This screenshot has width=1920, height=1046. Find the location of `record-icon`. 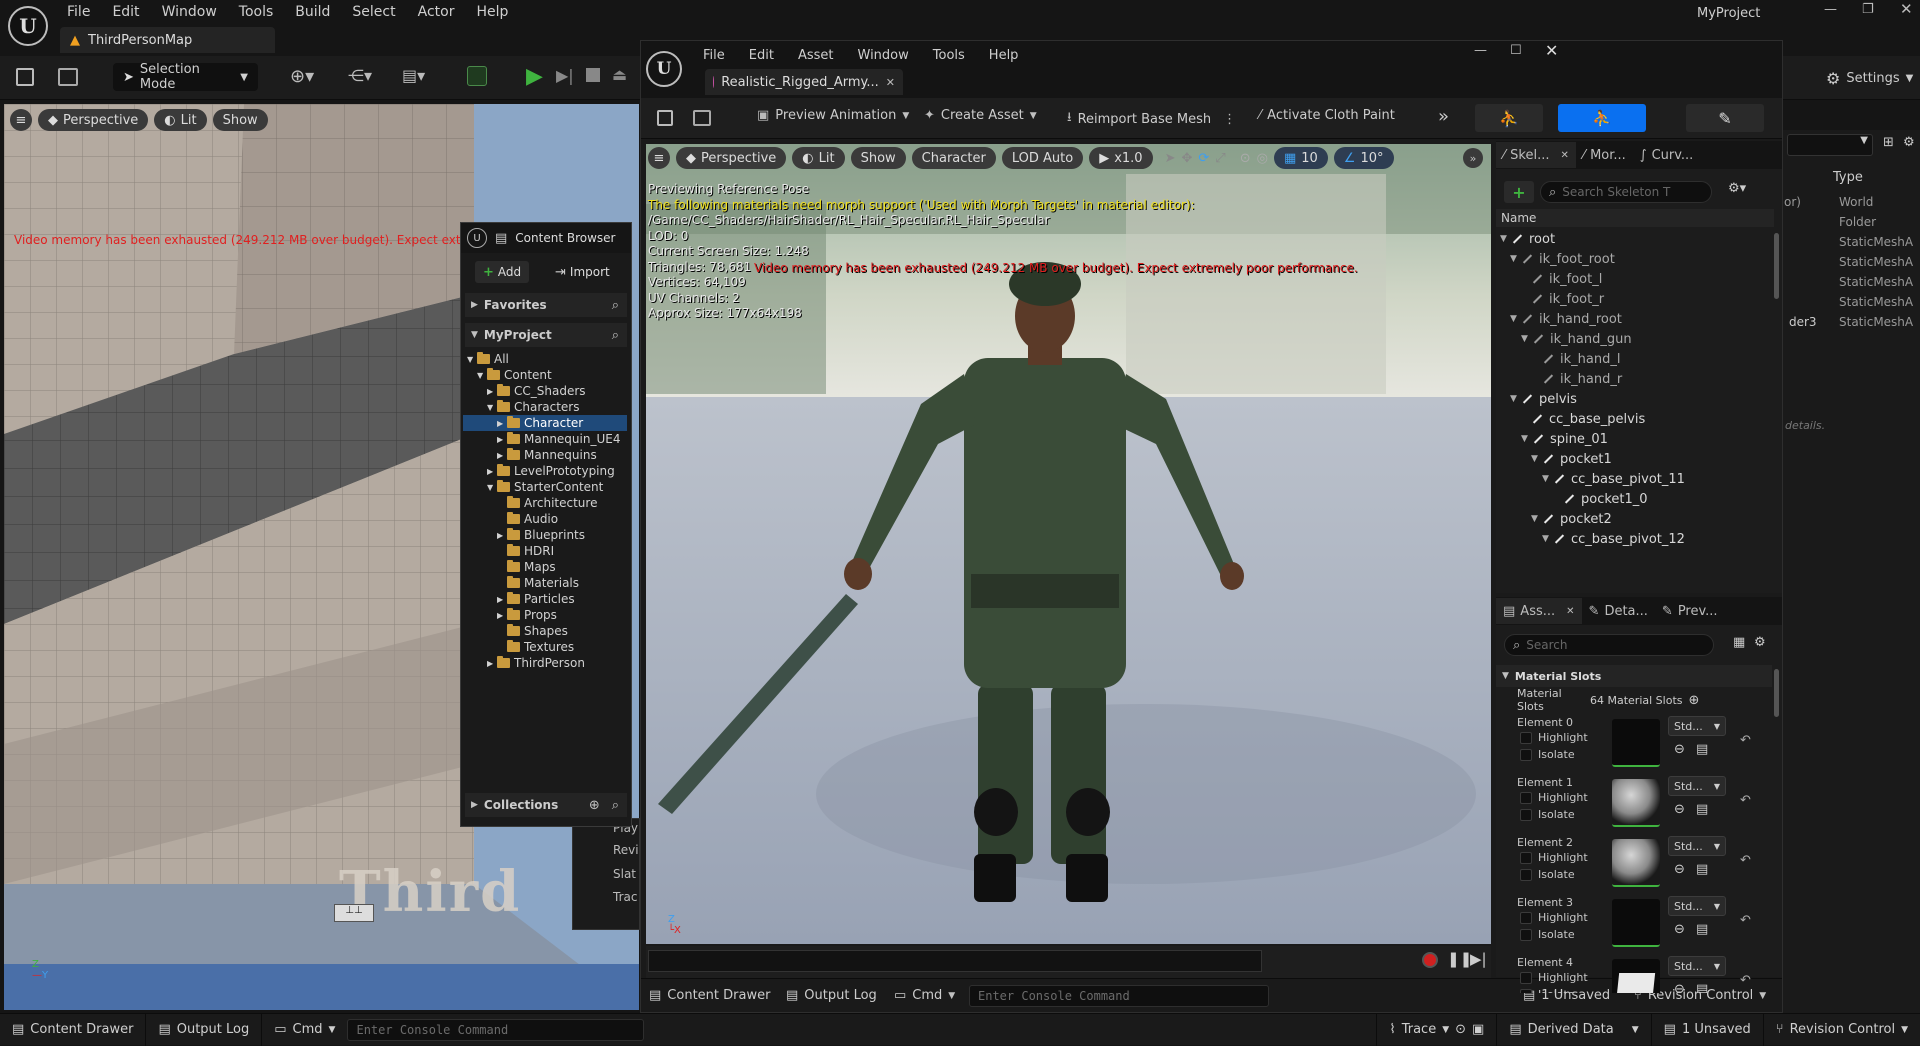

record-icon is located at coordinates (1430, 960).